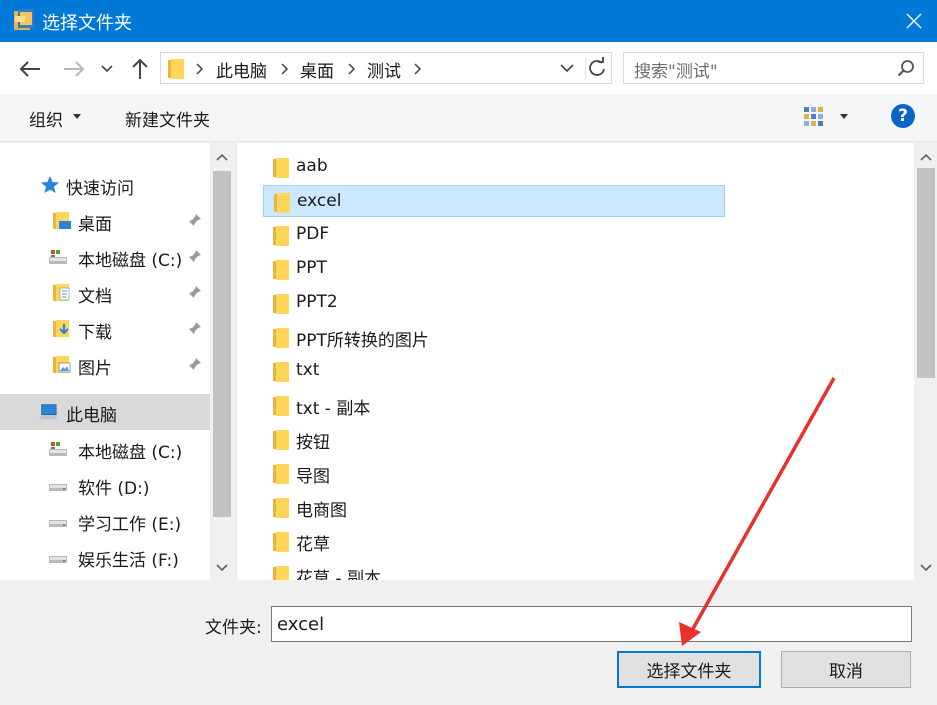 The image size is (937, 705). I want to click on file-name: 按钮, so click(313, 443).